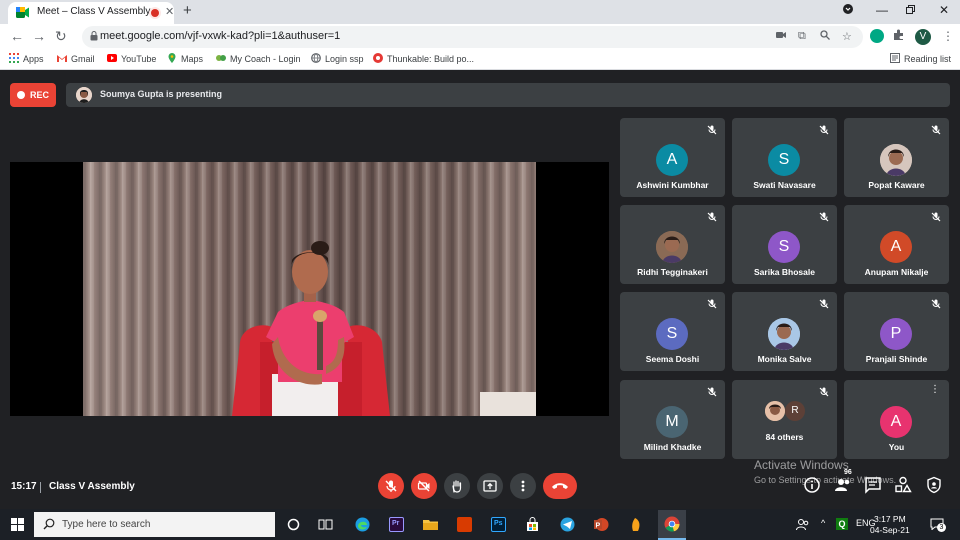  Describe the element at coordinates (17, 36) in the screenshot. I see `back-icon: ←` at that location.